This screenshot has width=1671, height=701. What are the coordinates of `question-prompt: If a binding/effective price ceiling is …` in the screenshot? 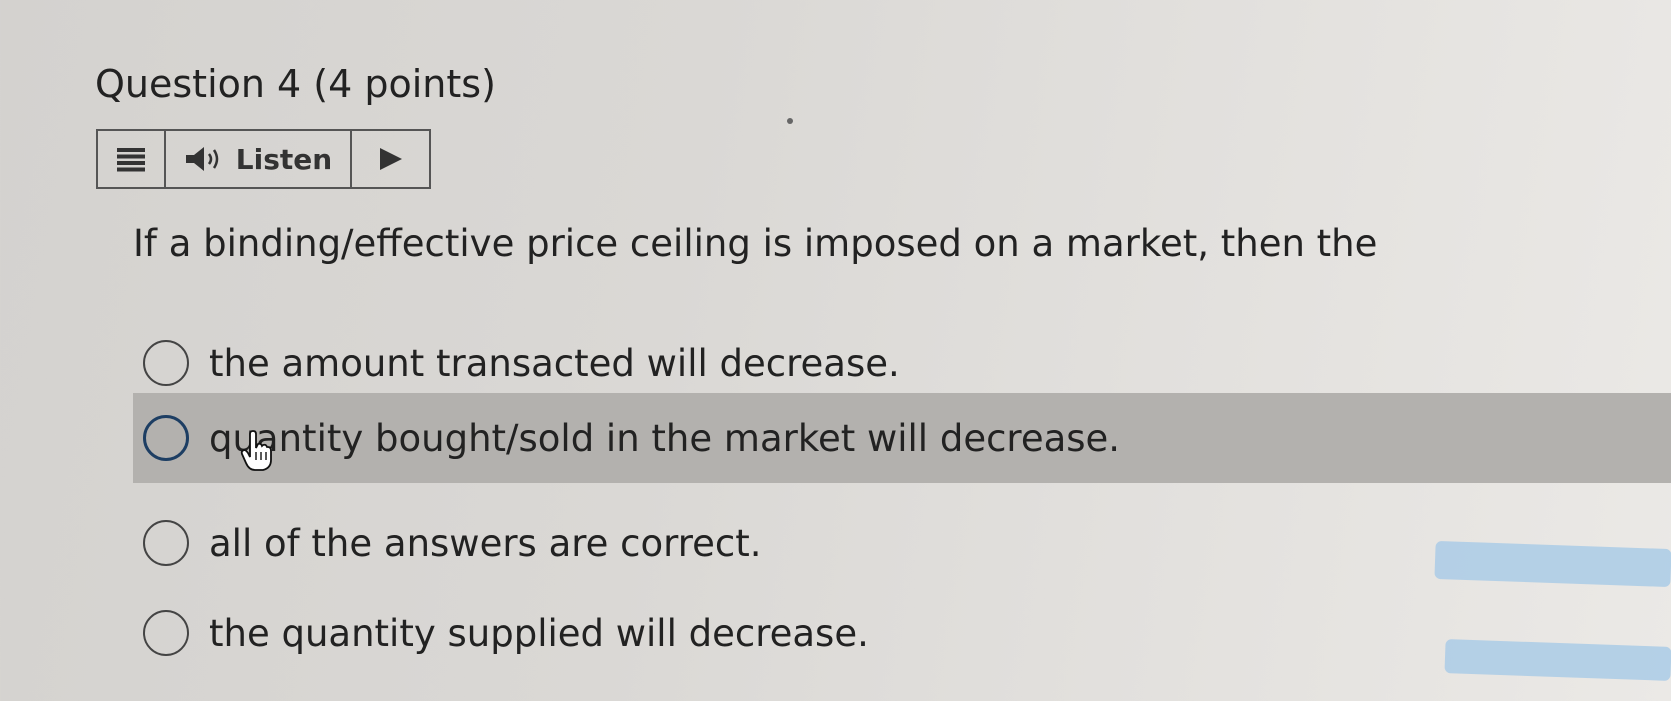 It's located at (755, 243).